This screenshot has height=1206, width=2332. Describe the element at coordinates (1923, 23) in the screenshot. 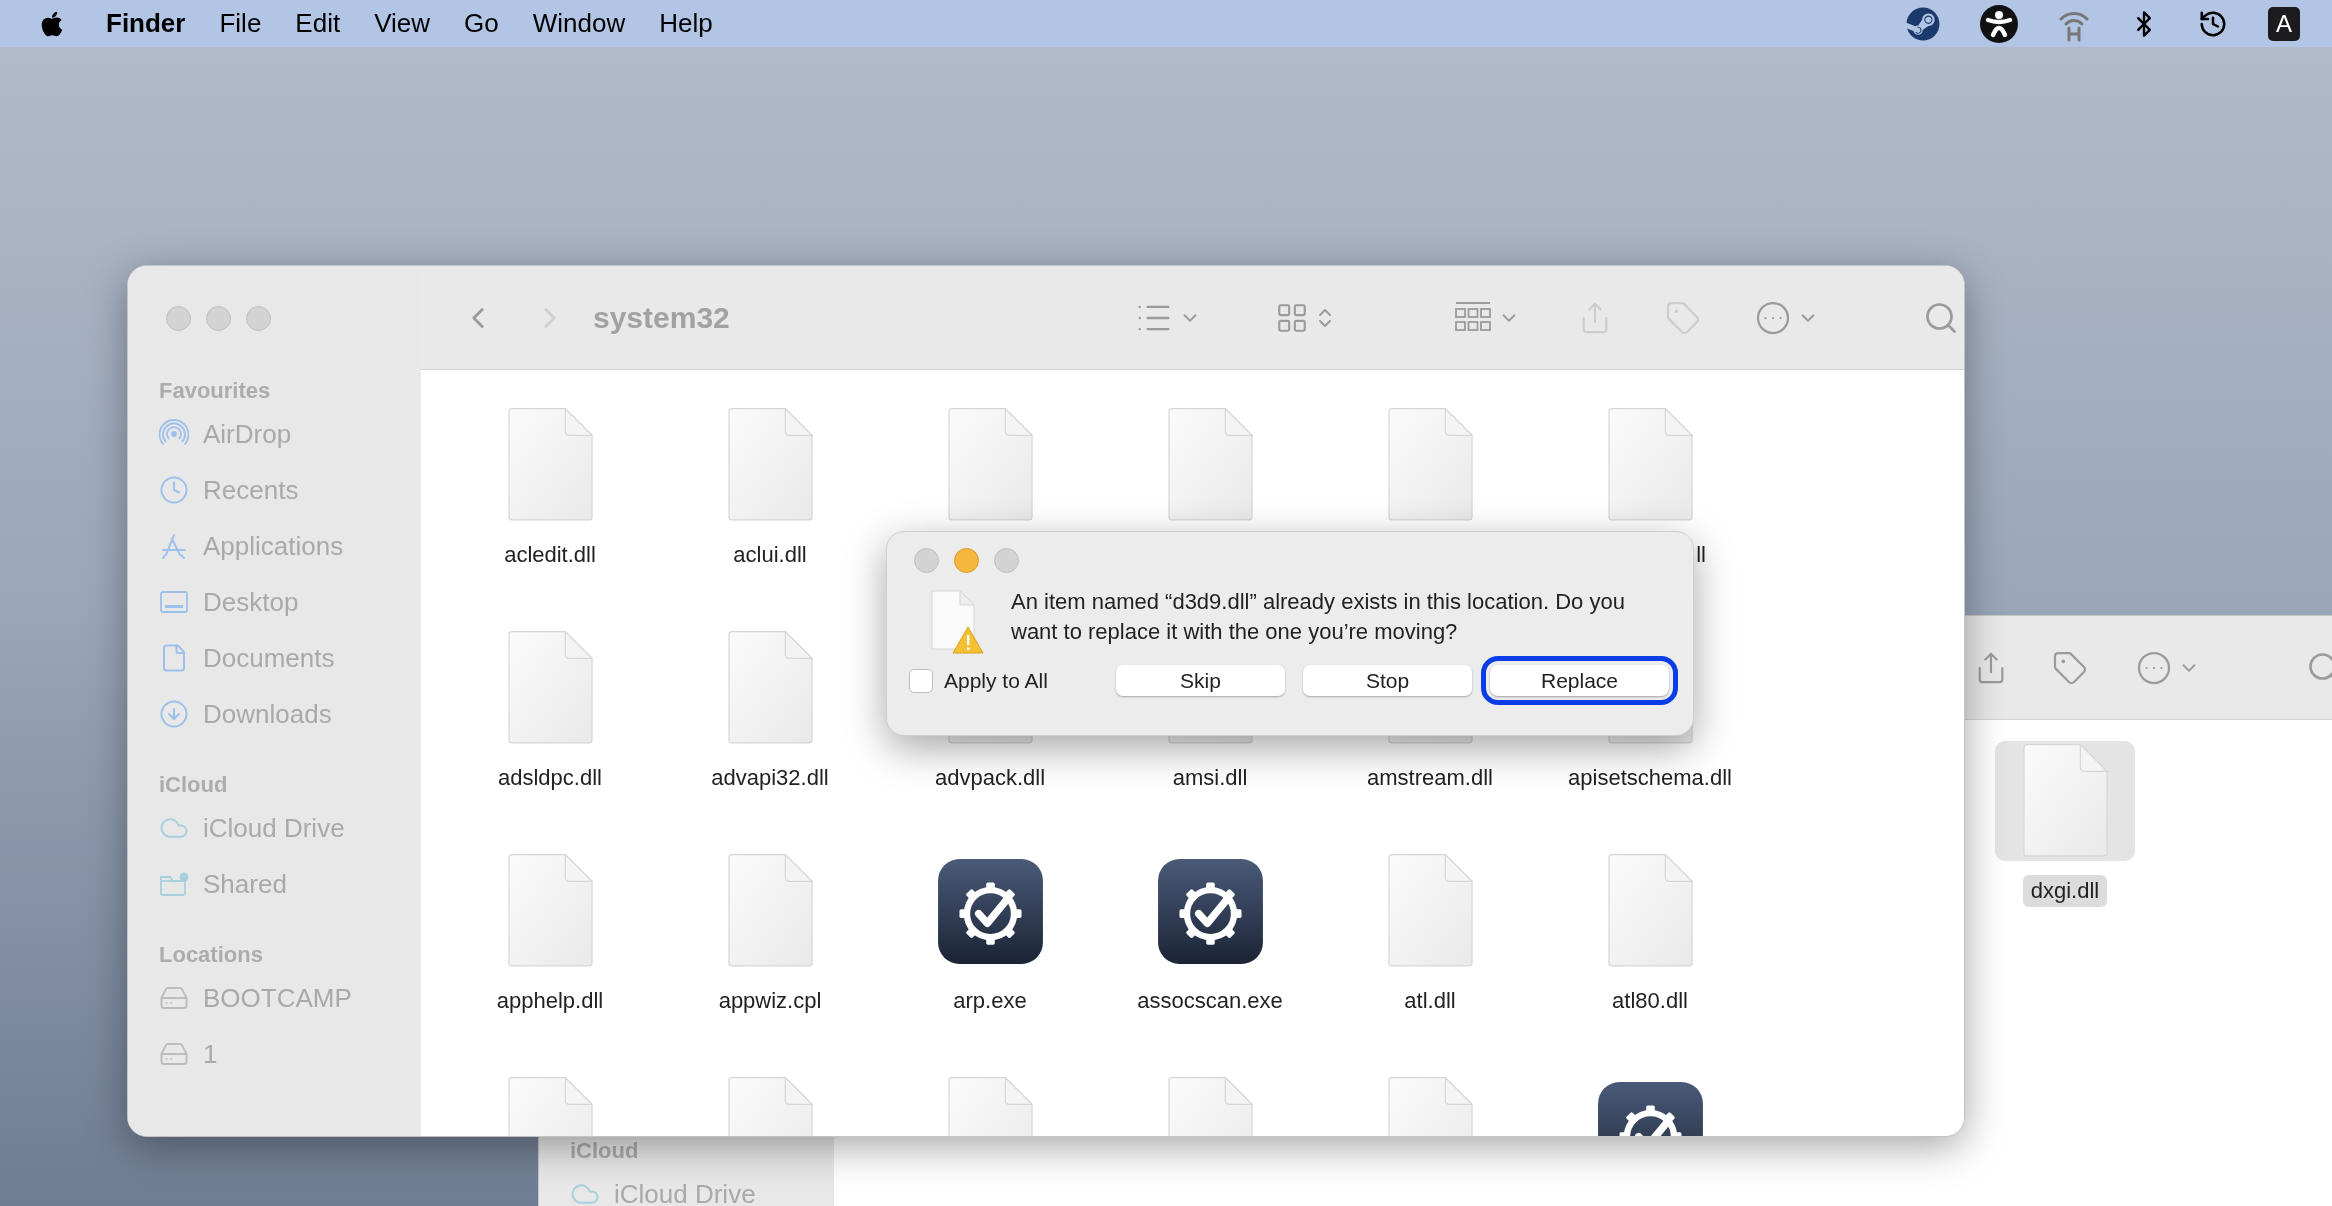

I see `steam-icon` at that location.